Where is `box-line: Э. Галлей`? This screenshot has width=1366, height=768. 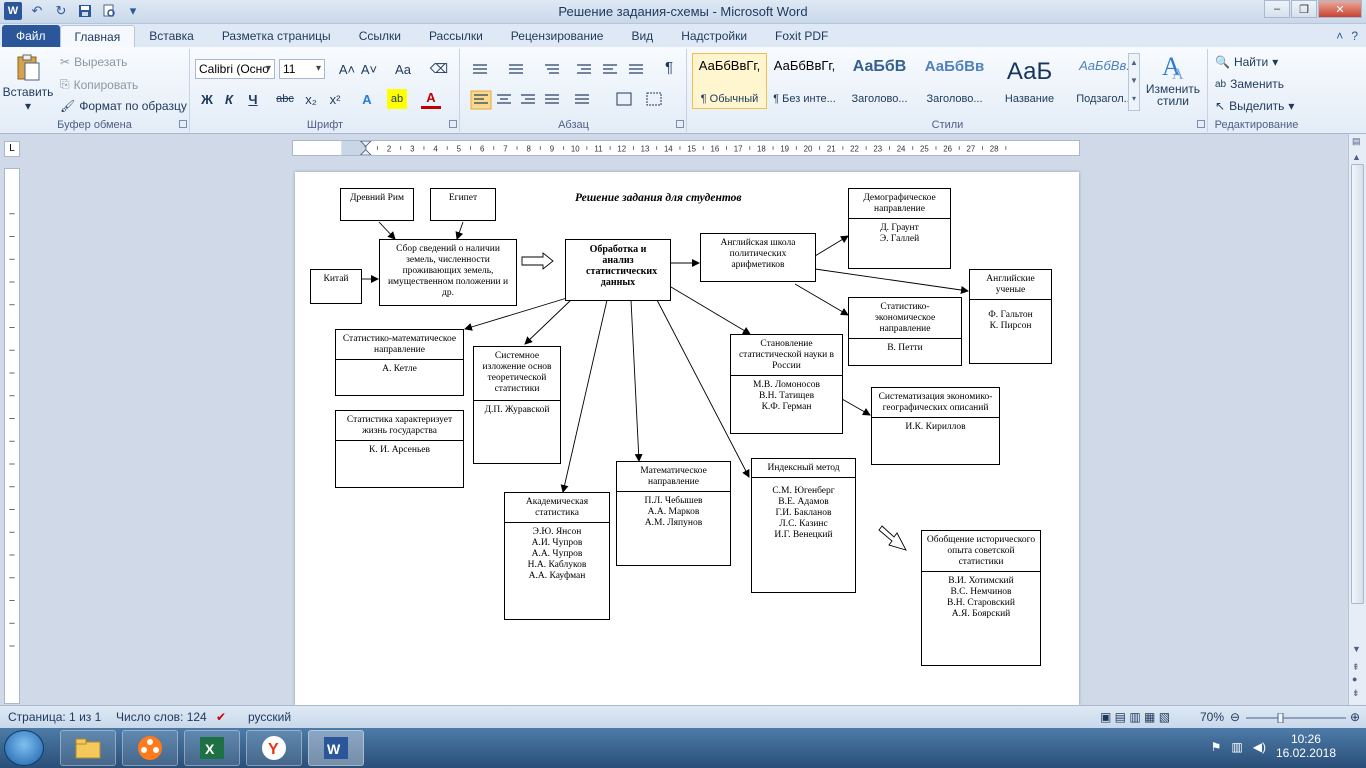 box-line: Э. Галлей is located at coordinates (899, 239).